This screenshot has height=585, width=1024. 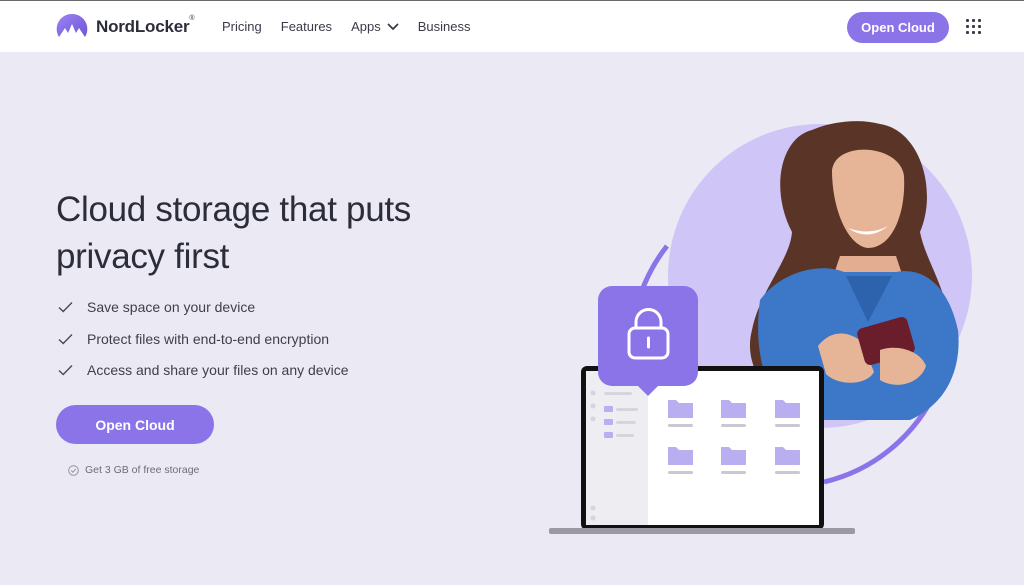 I want to click on nav-features: Features, so click(x=306, y=26).